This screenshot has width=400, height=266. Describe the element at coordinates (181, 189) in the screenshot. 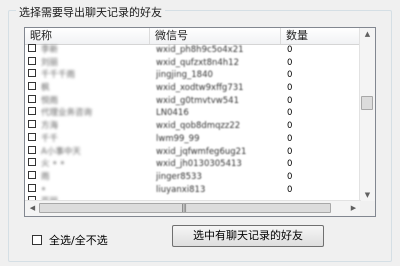

I see `wechat-id-cell: liuyanxi813` at that location.